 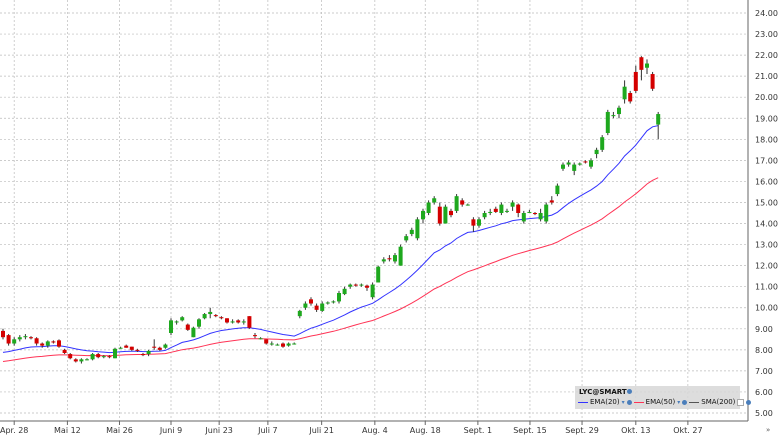 I want to click on y-tick-label: 10.00, so click(x=766, y=308).